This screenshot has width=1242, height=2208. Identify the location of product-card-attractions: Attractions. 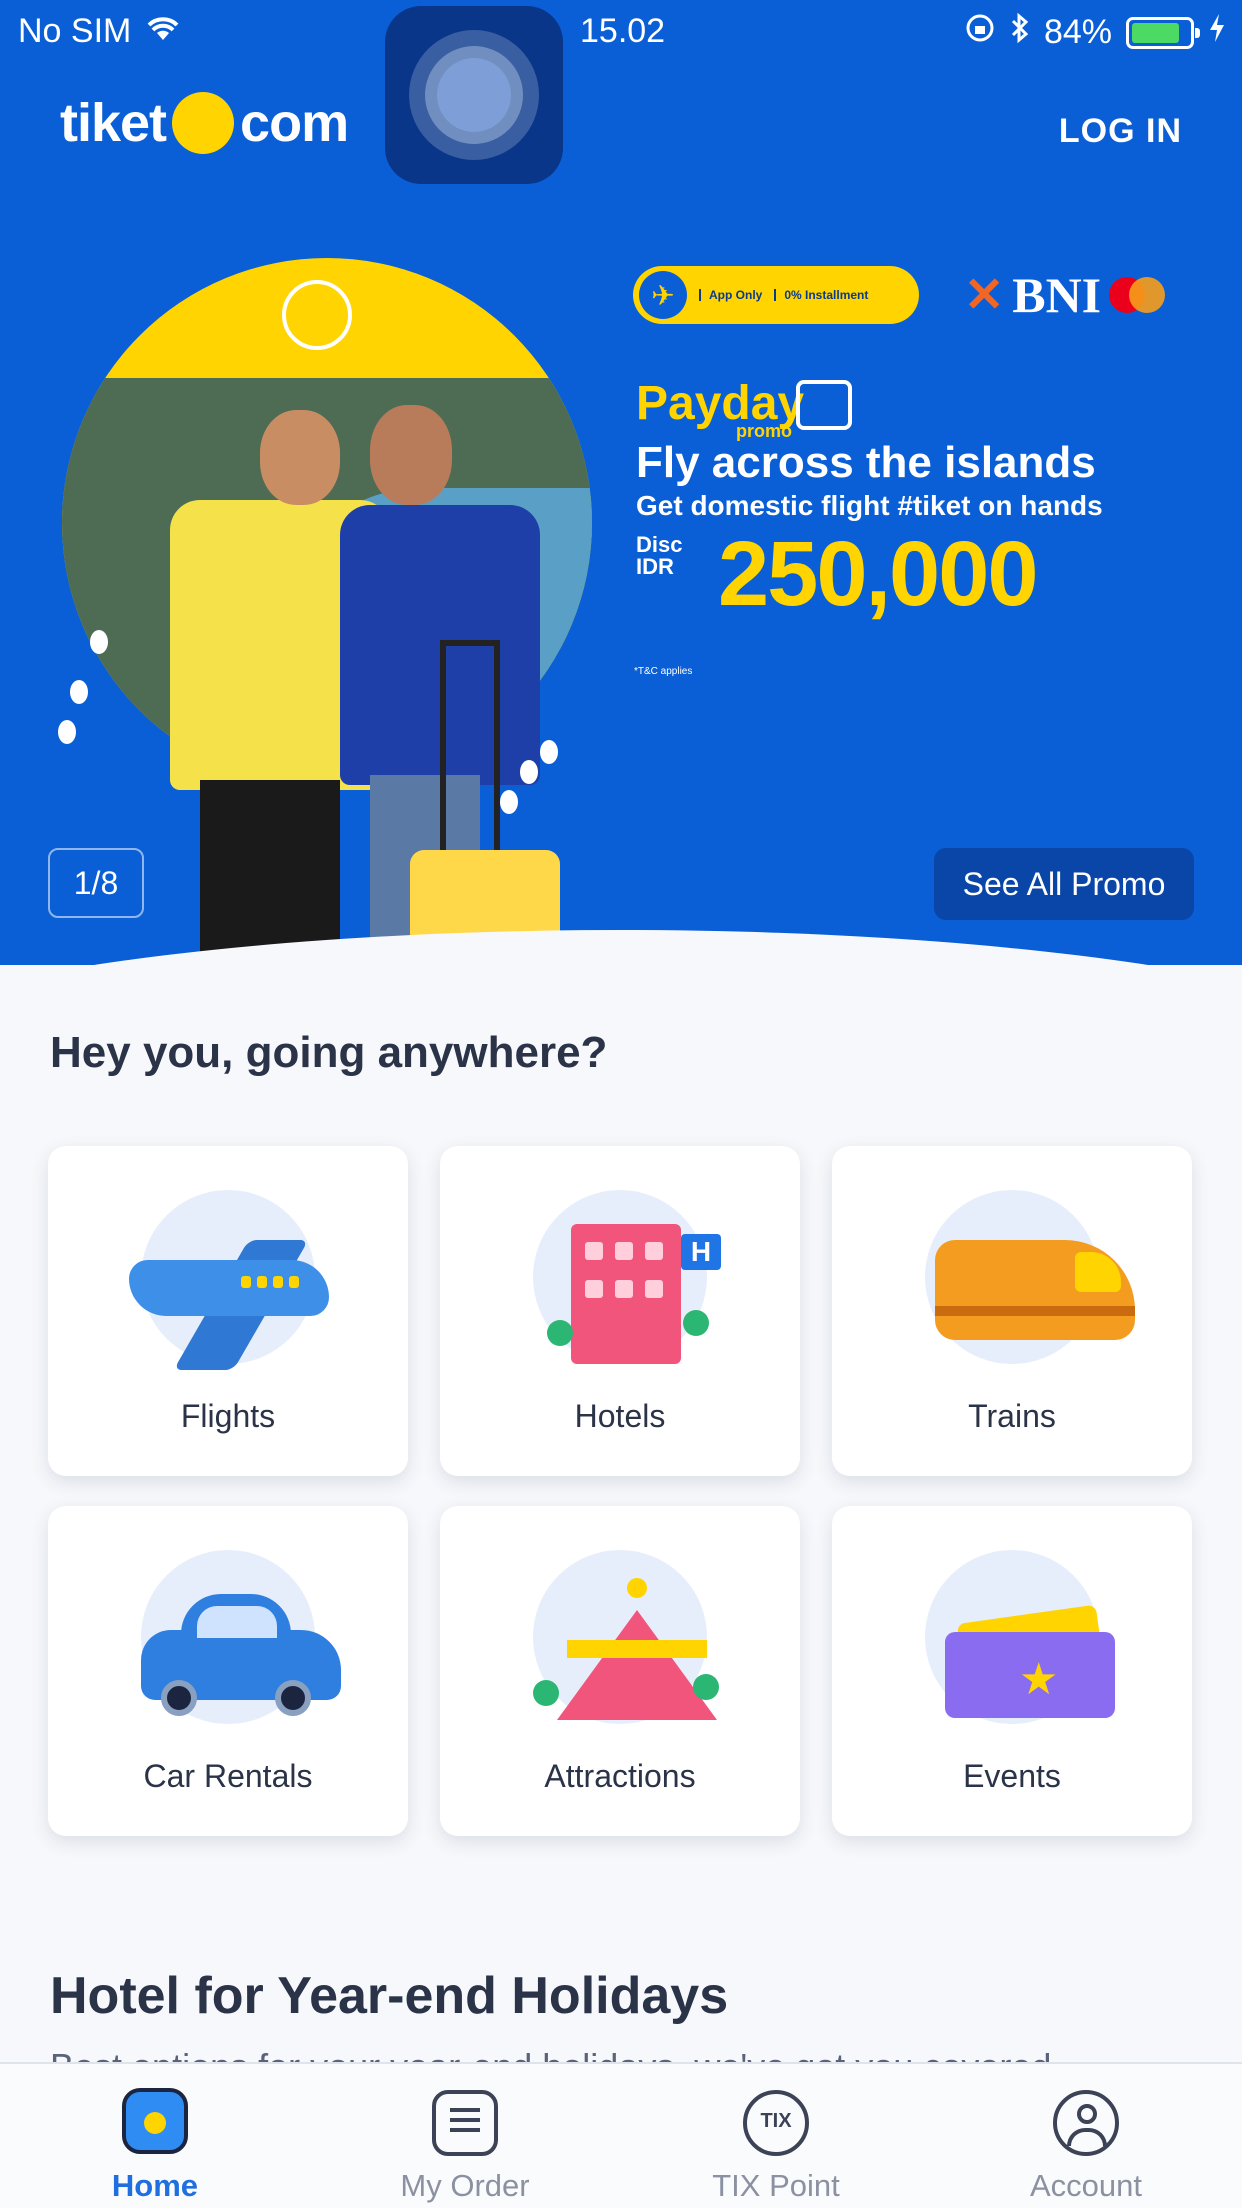
(620, 1671).